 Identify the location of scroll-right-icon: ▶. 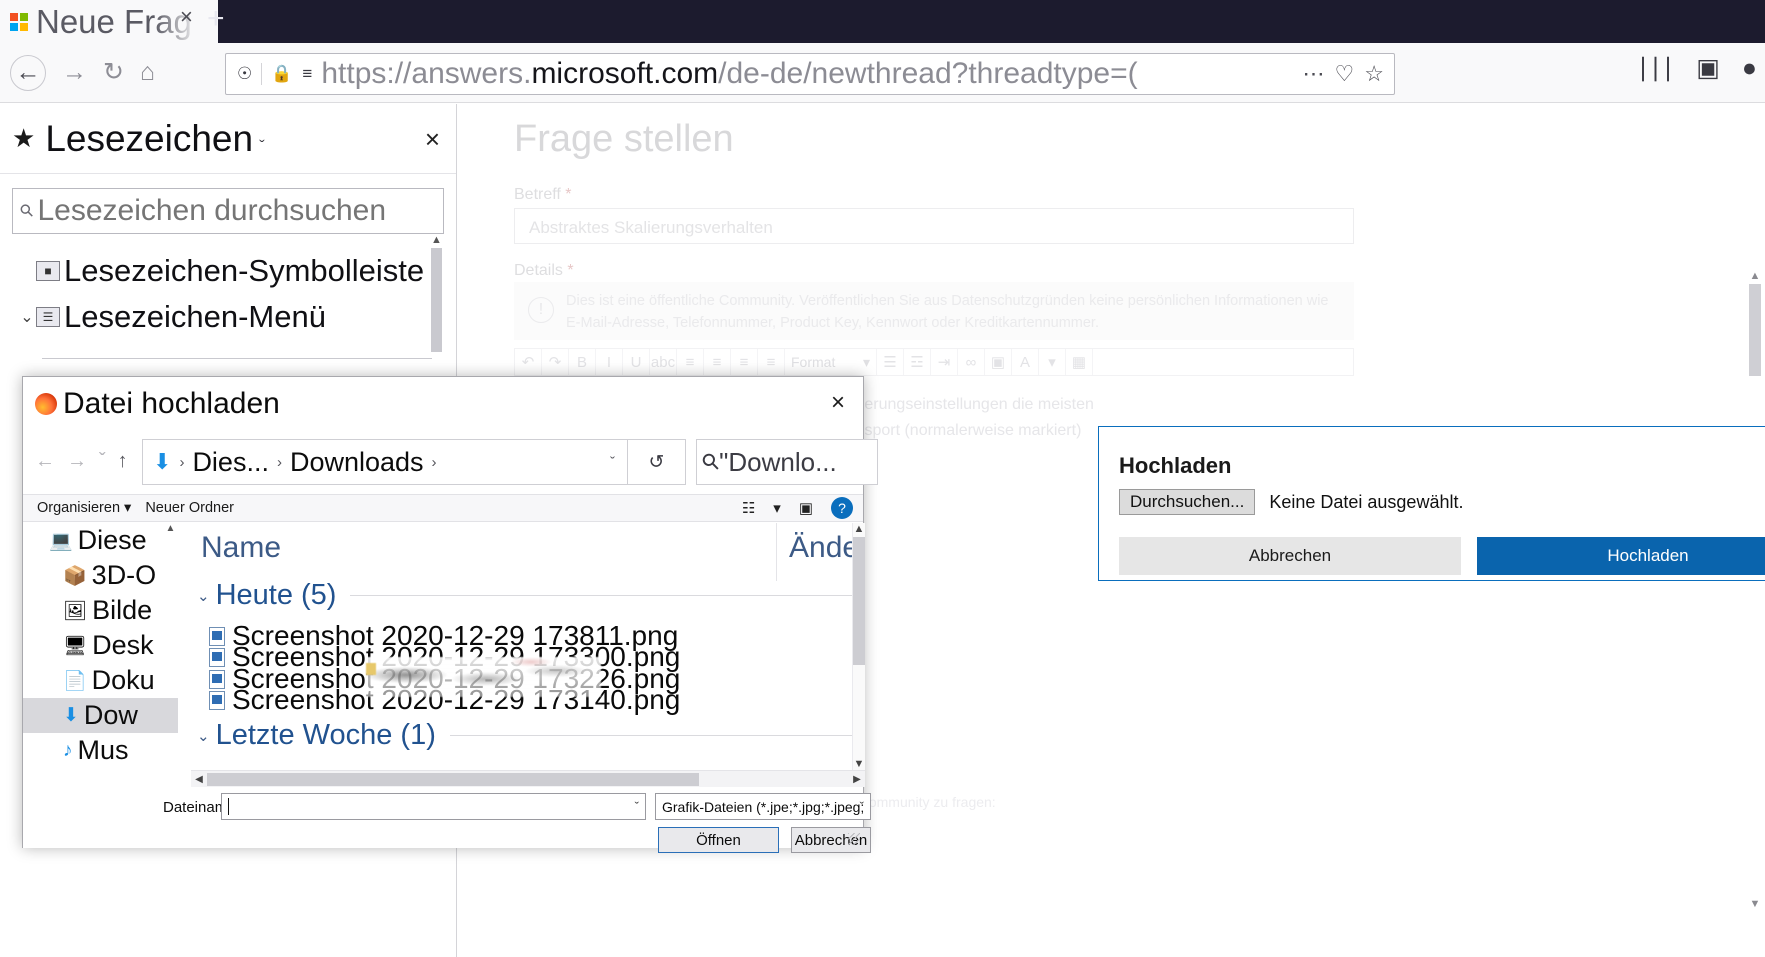
(857, 779).